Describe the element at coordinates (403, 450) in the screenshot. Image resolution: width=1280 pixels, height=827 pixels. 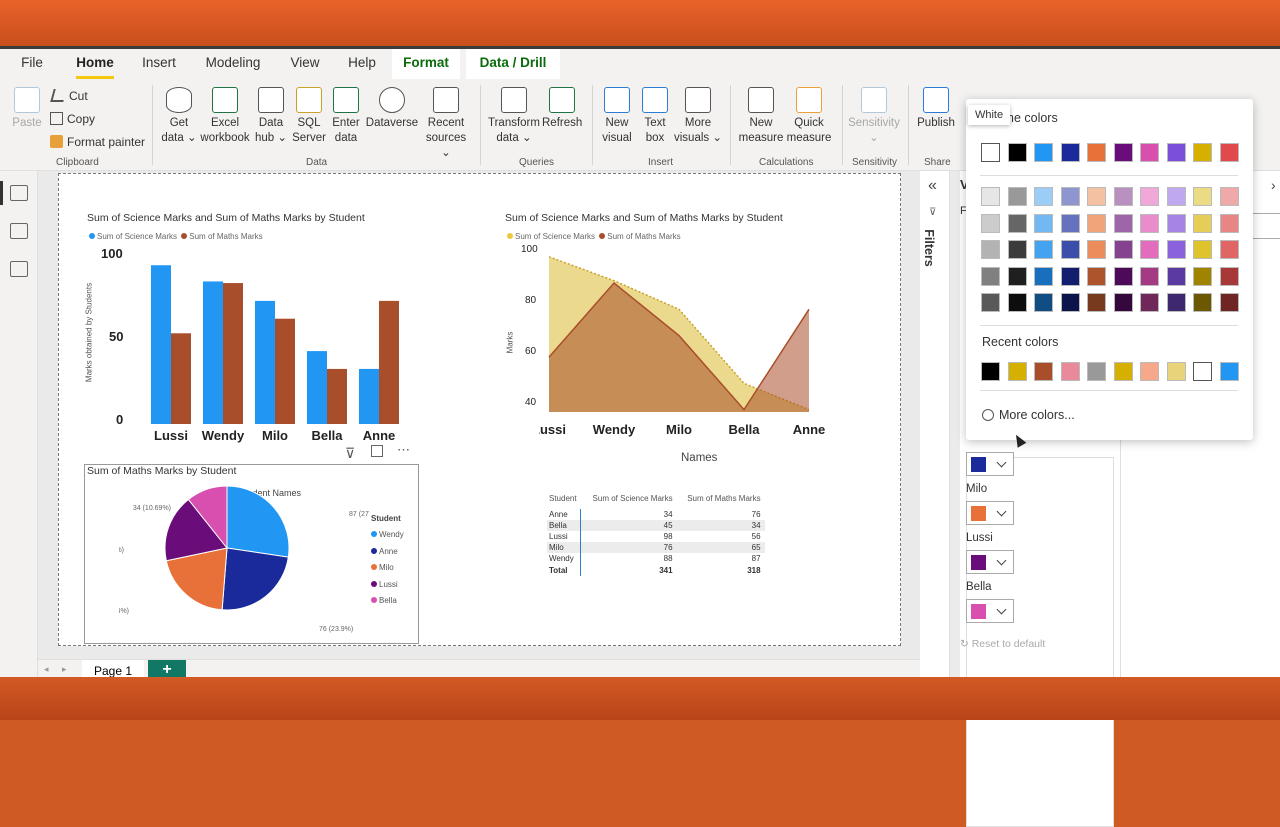
I see `more-options-icon: ⋯` at that location.